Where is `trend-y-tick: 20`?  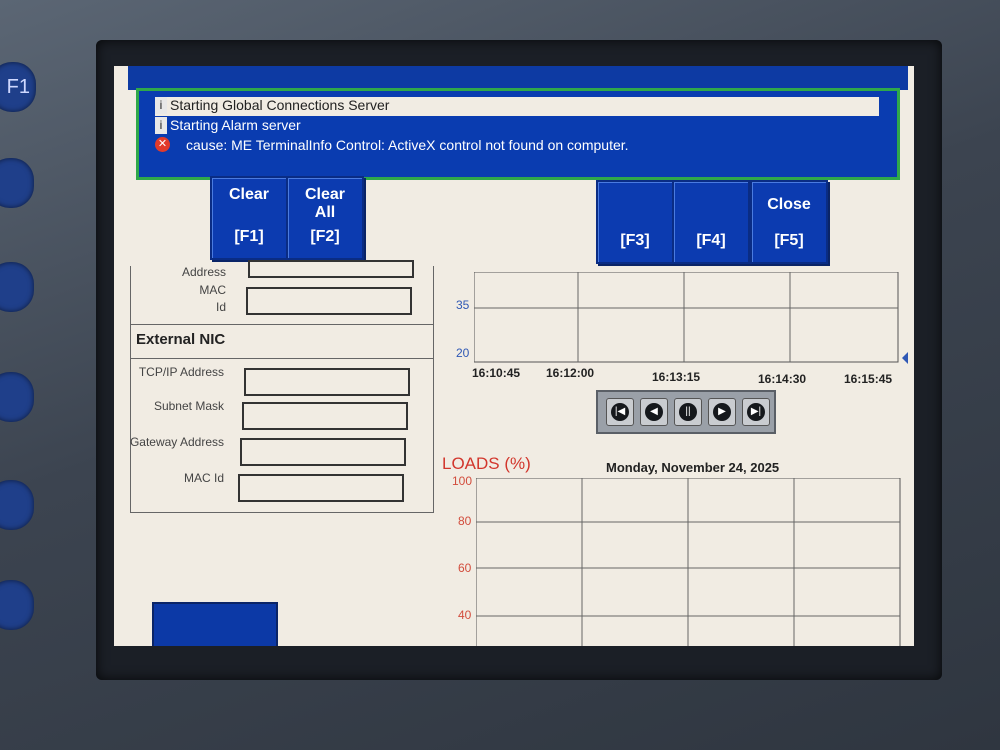 trend-y-tick: 20 is located at coordinates (463, 353).